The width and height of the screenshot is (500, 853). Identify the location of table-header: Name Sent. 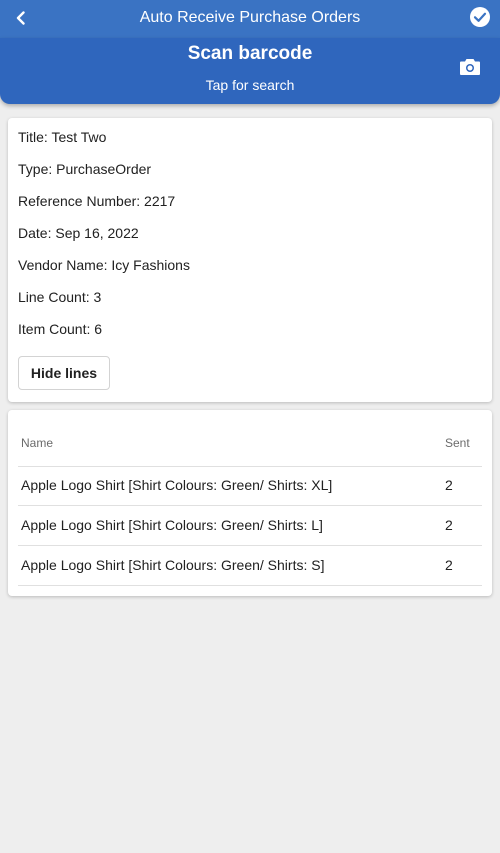
(250, 445).